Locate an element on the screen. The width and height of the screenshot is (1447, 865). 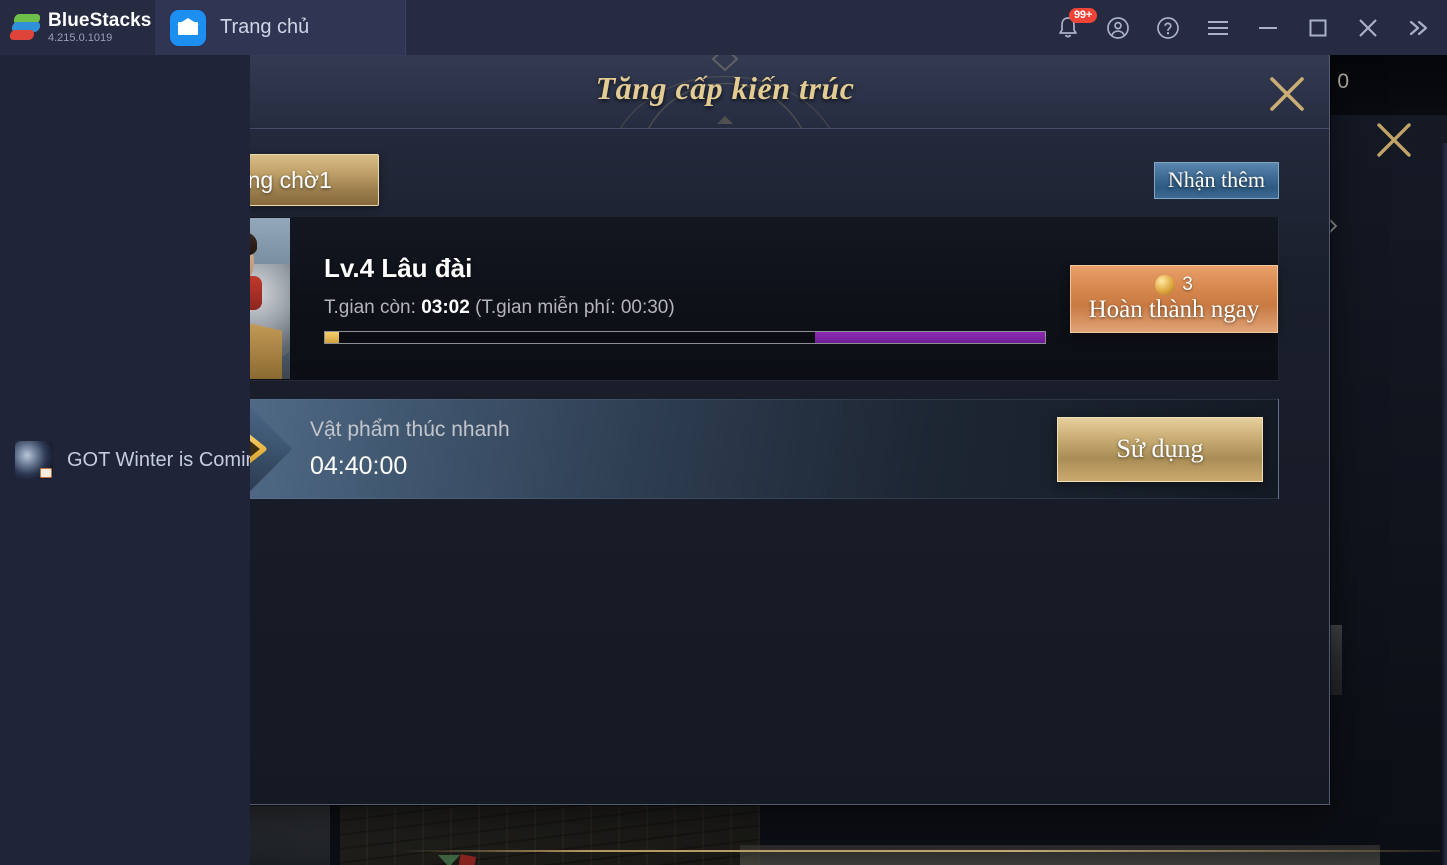
complete-cost: 3 is located at coordinates (1174, 285).